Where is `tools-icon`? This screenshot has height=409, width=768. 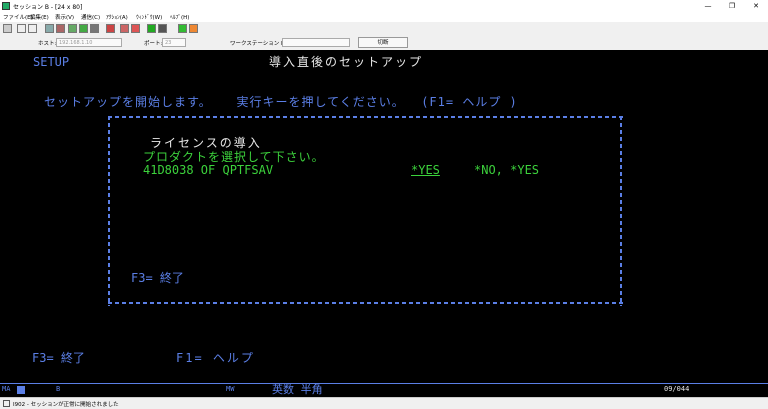
tools-icon is located at coordinates (162, 28).